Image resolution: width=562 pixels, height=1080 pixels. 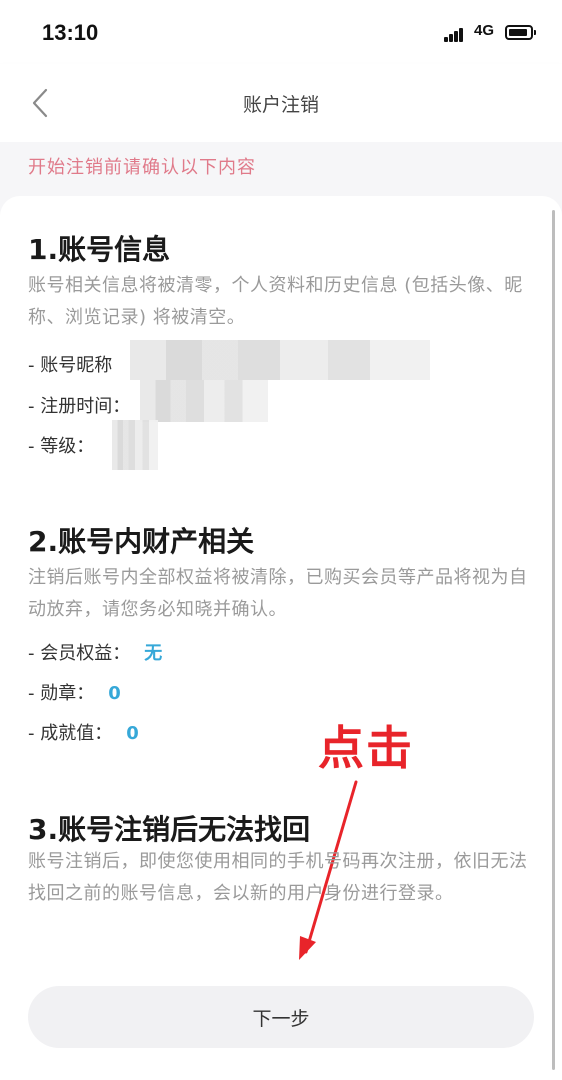 What do you see at coordinates (280, 360) in the screenshot?
I see `redacted-nickname` at bounding box center [280, 360].